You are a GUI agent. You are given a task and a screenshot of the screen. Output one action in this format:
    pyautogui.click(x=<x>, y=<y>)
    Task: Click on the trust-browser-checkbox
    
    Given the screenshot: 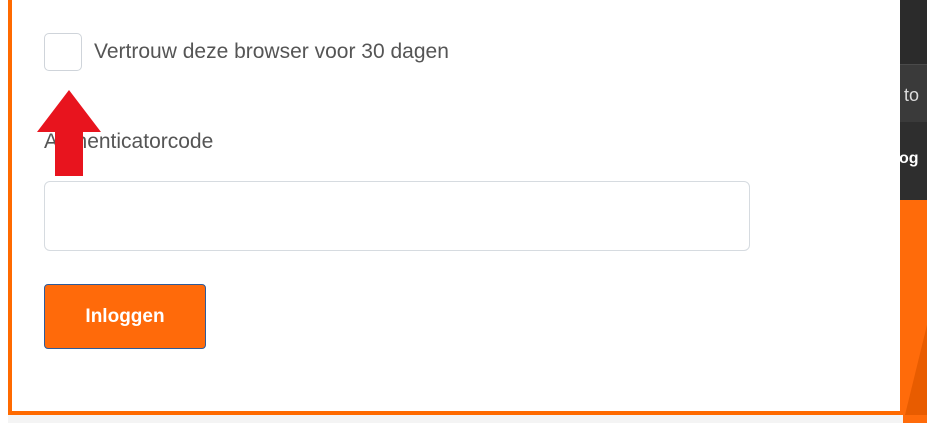 What is the action you would take?
    pyautogui.click(x=63, y=52)
    